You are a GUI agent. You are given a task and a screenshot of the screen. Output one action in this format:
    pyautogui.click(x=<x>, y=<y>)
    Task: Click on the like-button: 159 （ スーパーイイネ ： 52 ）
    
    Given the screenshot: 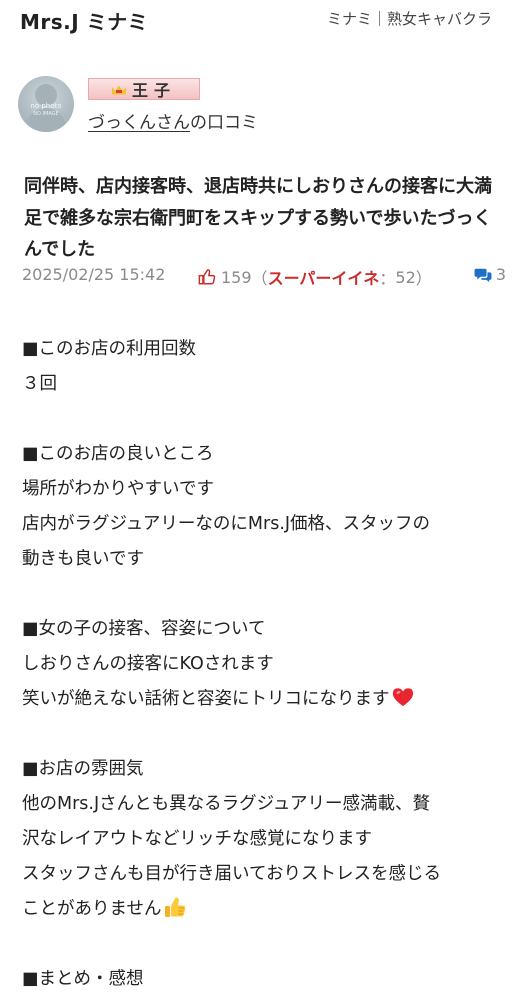 What is the action you would take?
    pyautogui.click(x=315, y=277)
    